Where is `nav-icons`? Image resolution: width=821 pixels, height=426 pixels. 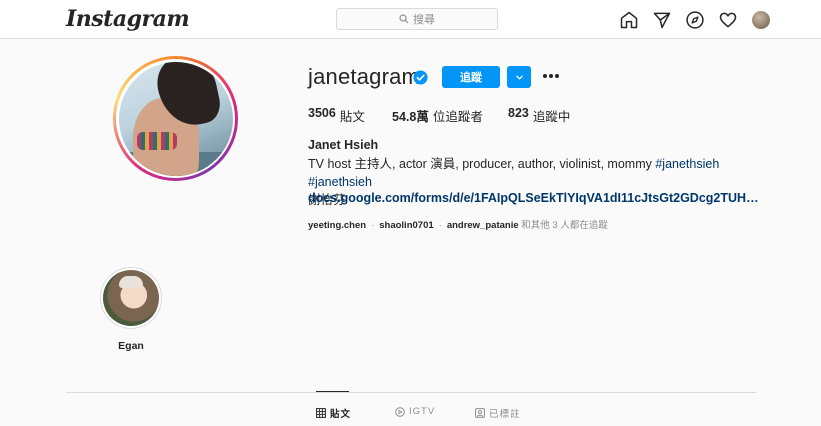
nav-icons is located at coordinates (694, 20).